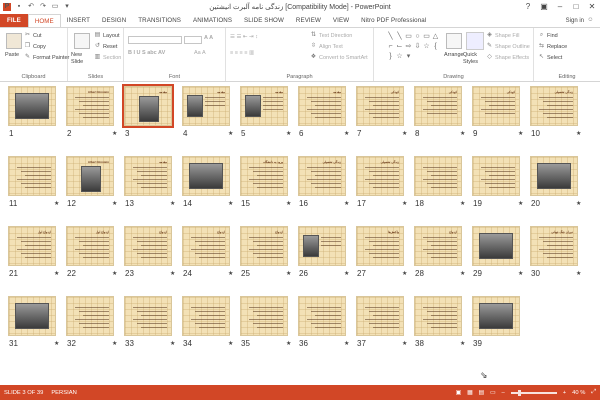  I want to click on fit-to-window-icon: ⤢, so click(593, 392).